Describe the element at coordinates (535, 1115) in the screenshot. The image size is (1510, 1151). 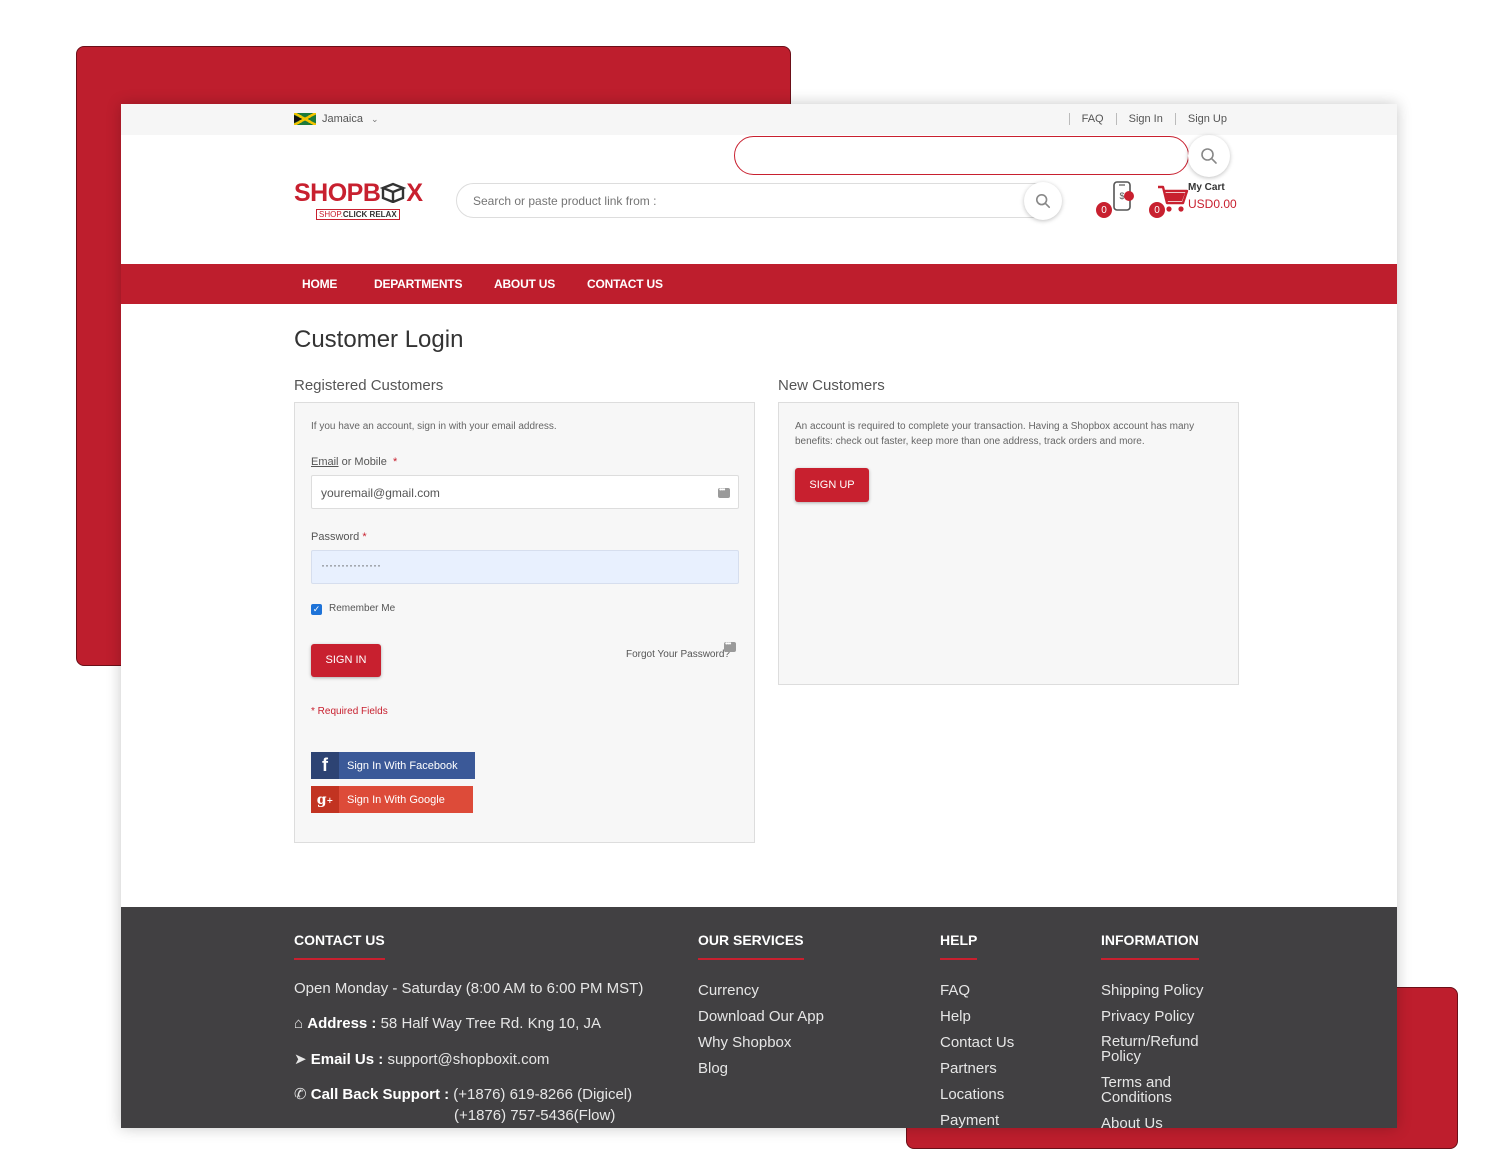
I see `footer-phone-2: (+1876) 757-5436(Flow)` at that location.